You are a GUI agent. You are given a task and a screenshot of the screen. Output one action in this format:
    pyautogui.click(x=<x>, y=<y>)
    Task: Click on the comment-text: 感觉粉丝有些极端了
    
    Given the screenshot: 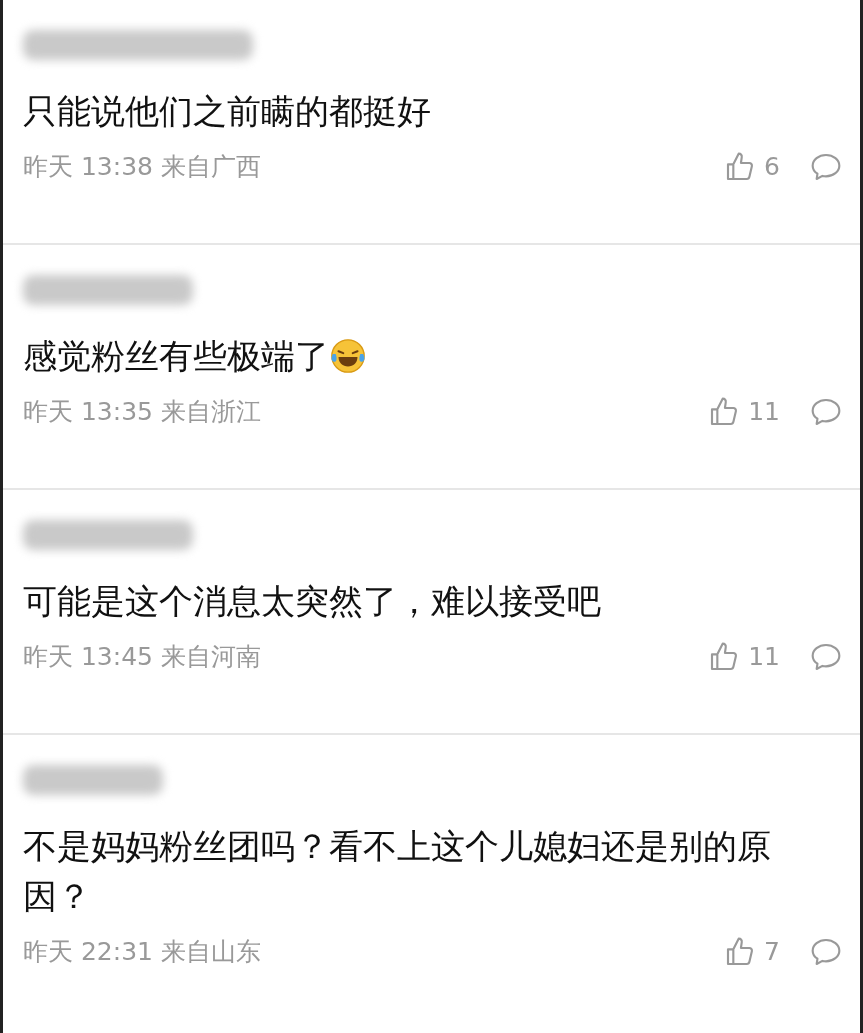 What is the action you would take?
    pyautogui.click(x=176, y=356)
    